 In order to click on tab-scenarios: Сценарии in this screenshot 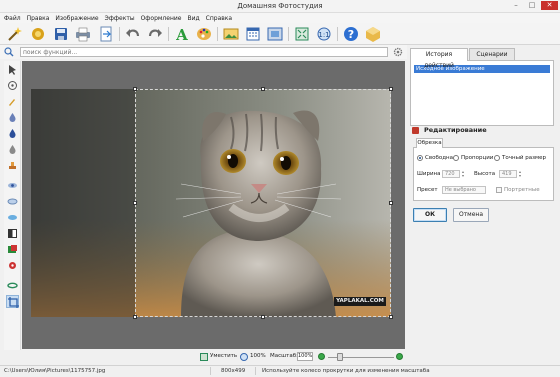, I will do `click(492, 54)`.